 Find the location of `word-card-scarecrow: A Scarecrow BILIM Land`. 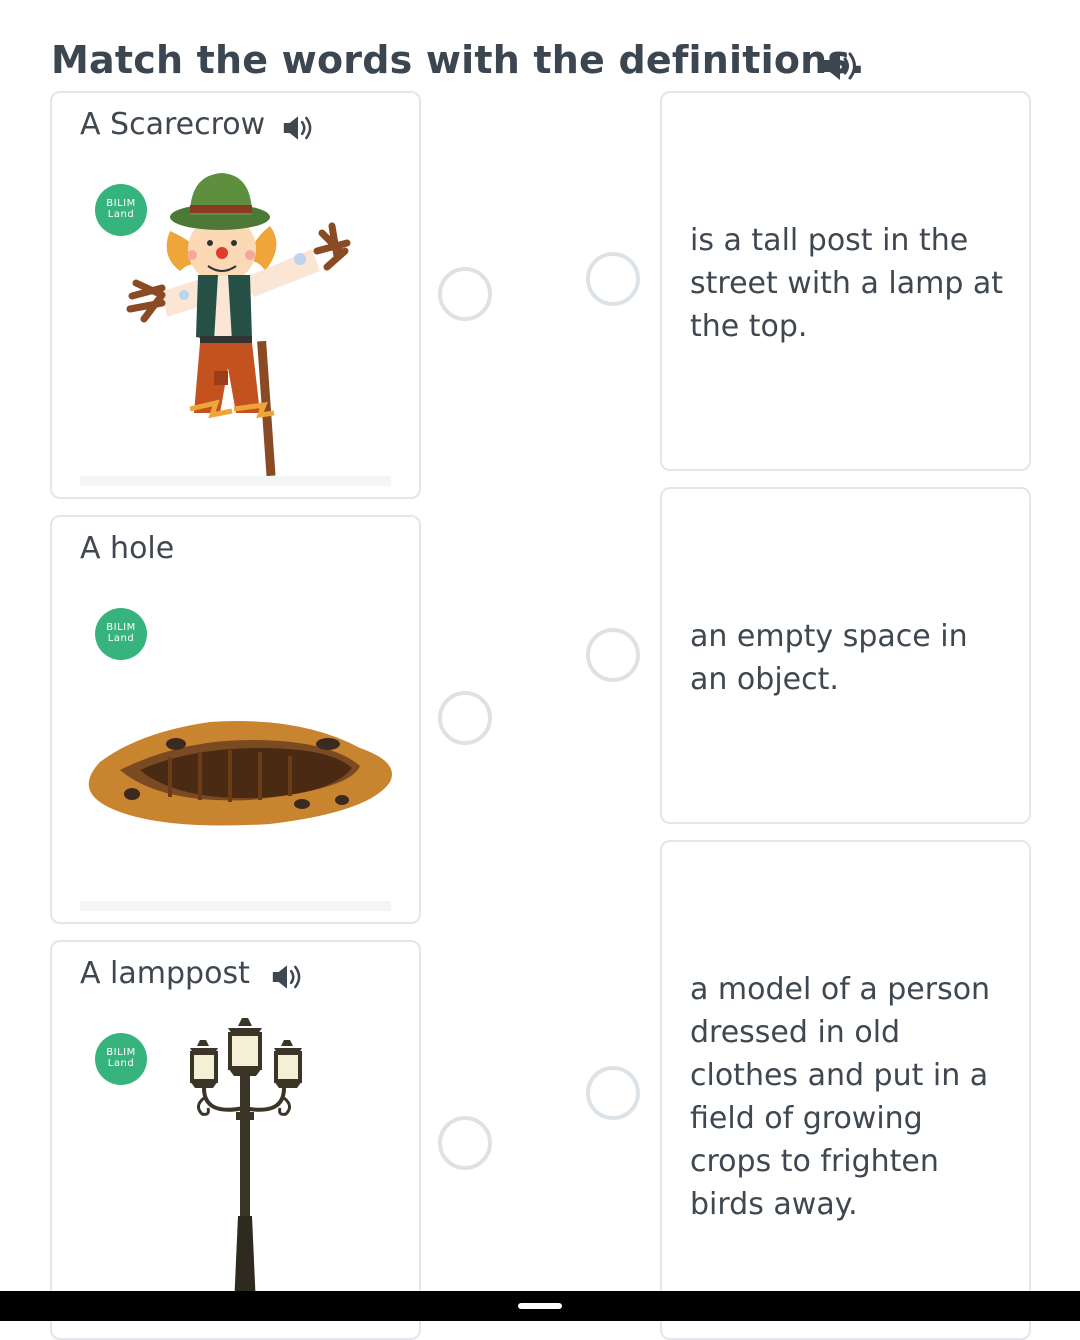

word-card-scarecrow: A Scarecrow BILIM Land is located at coordinates (235, 295).